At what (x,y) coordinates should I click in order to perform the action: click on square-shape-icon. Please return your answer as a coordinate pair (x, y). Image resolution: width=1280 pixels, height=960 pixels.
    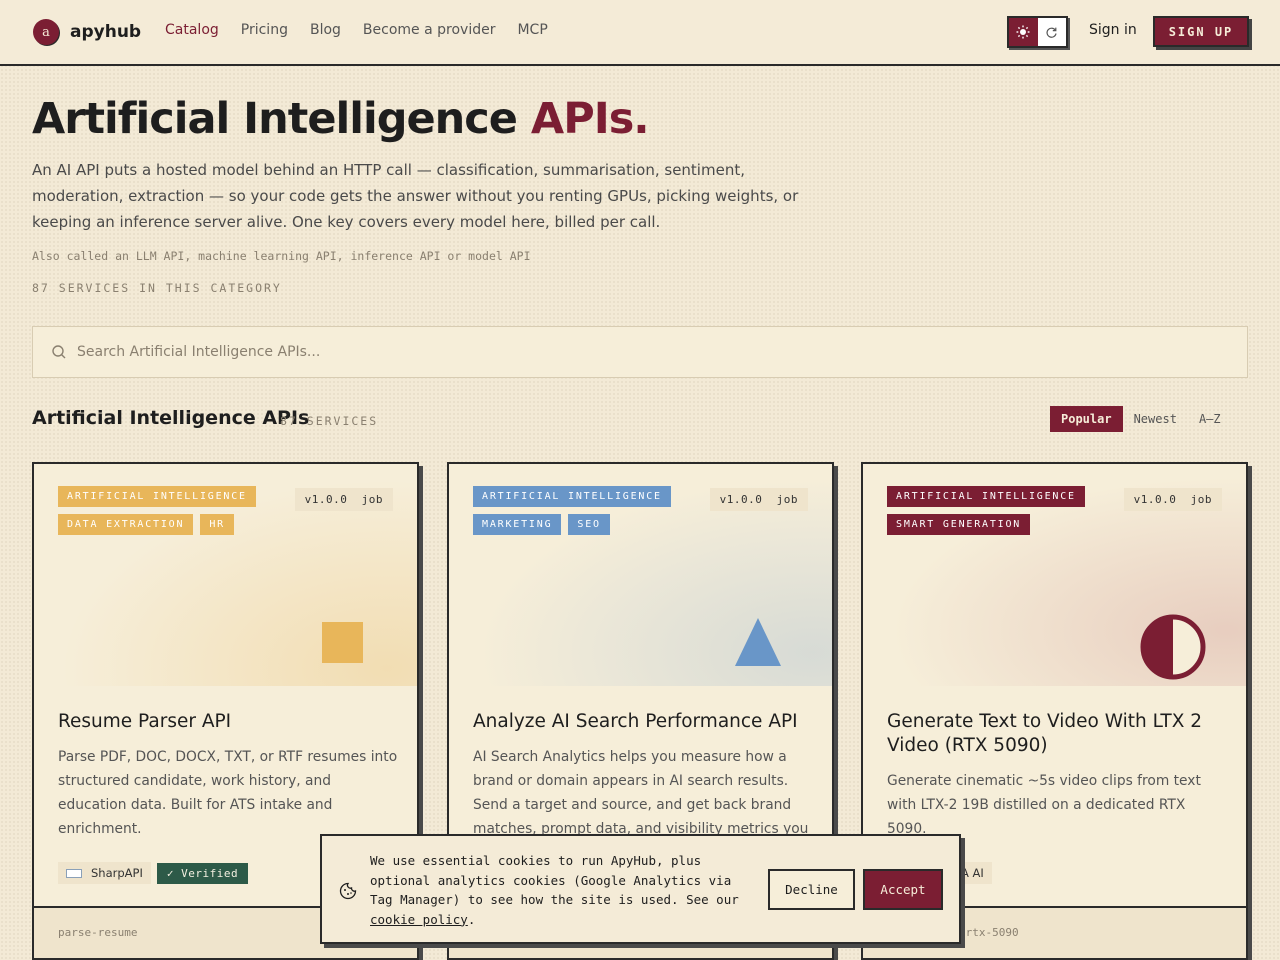
    Looking at the image, I should click on (342, 642).